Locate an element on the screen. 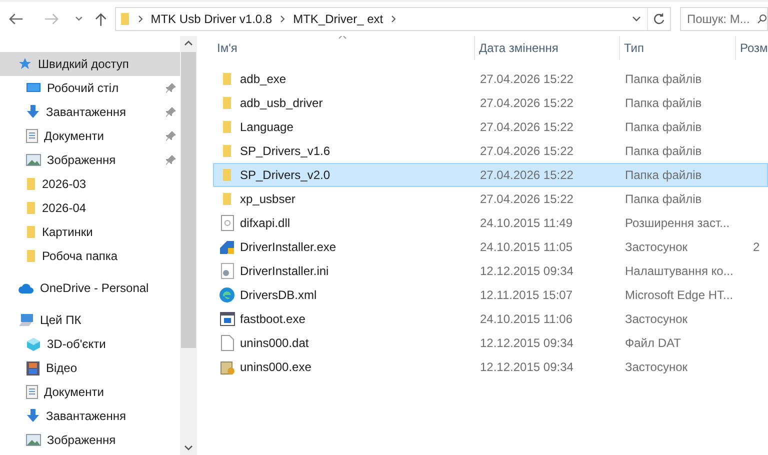  nav-label: 2026-04 is located at coordinates (64, 208).